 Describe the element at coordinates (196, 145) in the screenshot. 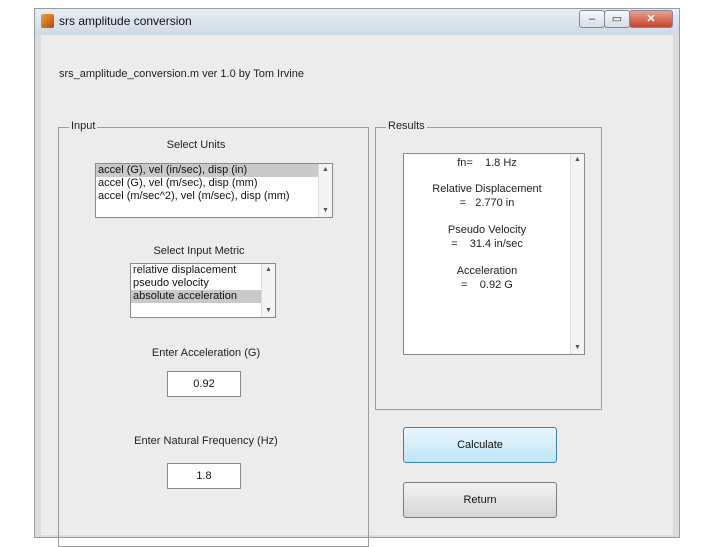

I see `select-units-label: Select Units` at that location.